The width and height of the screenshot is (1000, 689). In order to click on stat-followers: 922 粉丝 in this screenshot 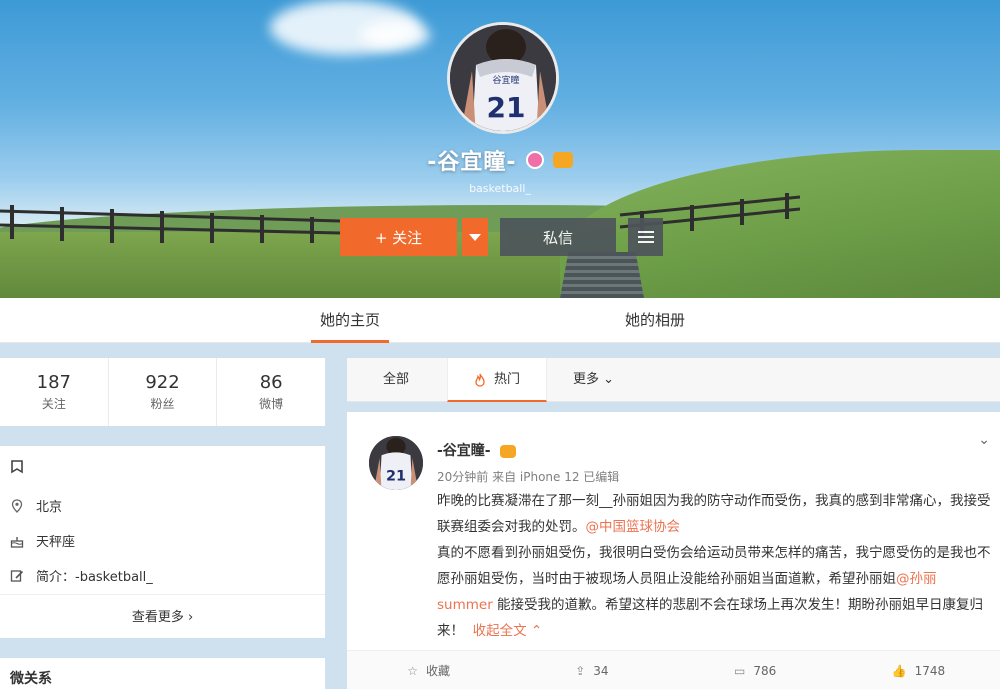, I will do `click(163, 392)`.